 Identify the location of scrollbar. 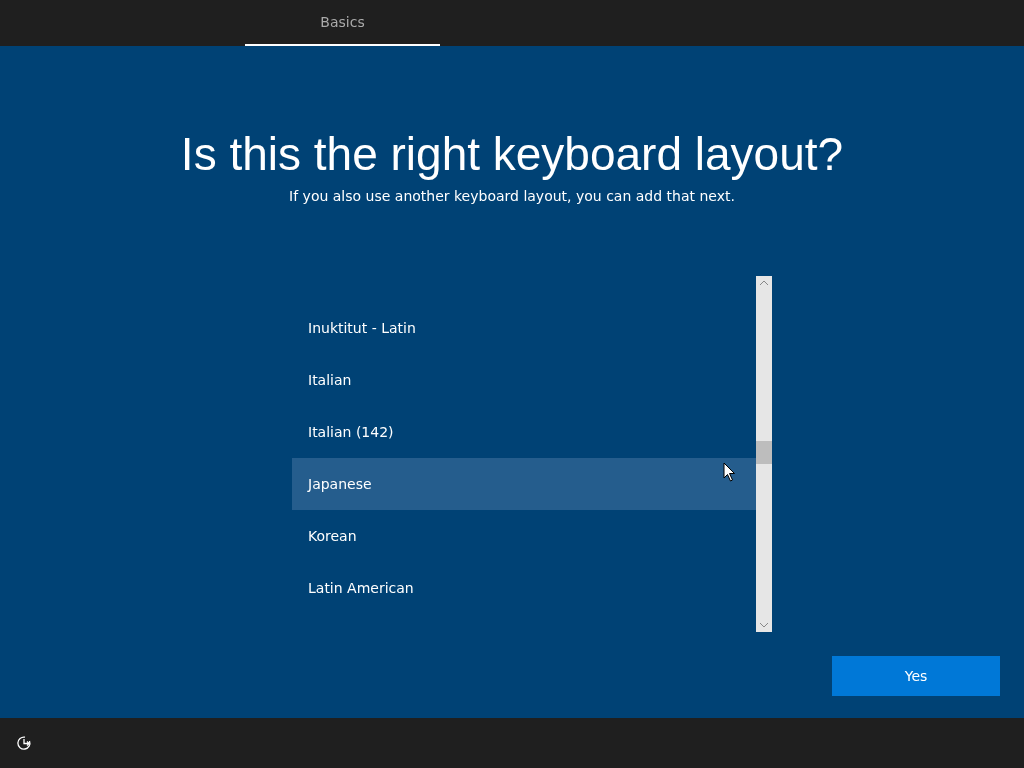
(764, 454).